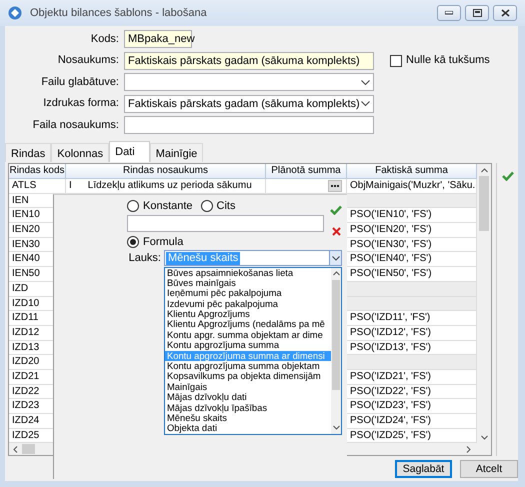 This screenshot has width=525, height=487. What do you see at coordinates (248, 335) in the screenshot?
I see `list-option: Kontu apgr. summa objektam ar dime` at bounding box center [248, 335].